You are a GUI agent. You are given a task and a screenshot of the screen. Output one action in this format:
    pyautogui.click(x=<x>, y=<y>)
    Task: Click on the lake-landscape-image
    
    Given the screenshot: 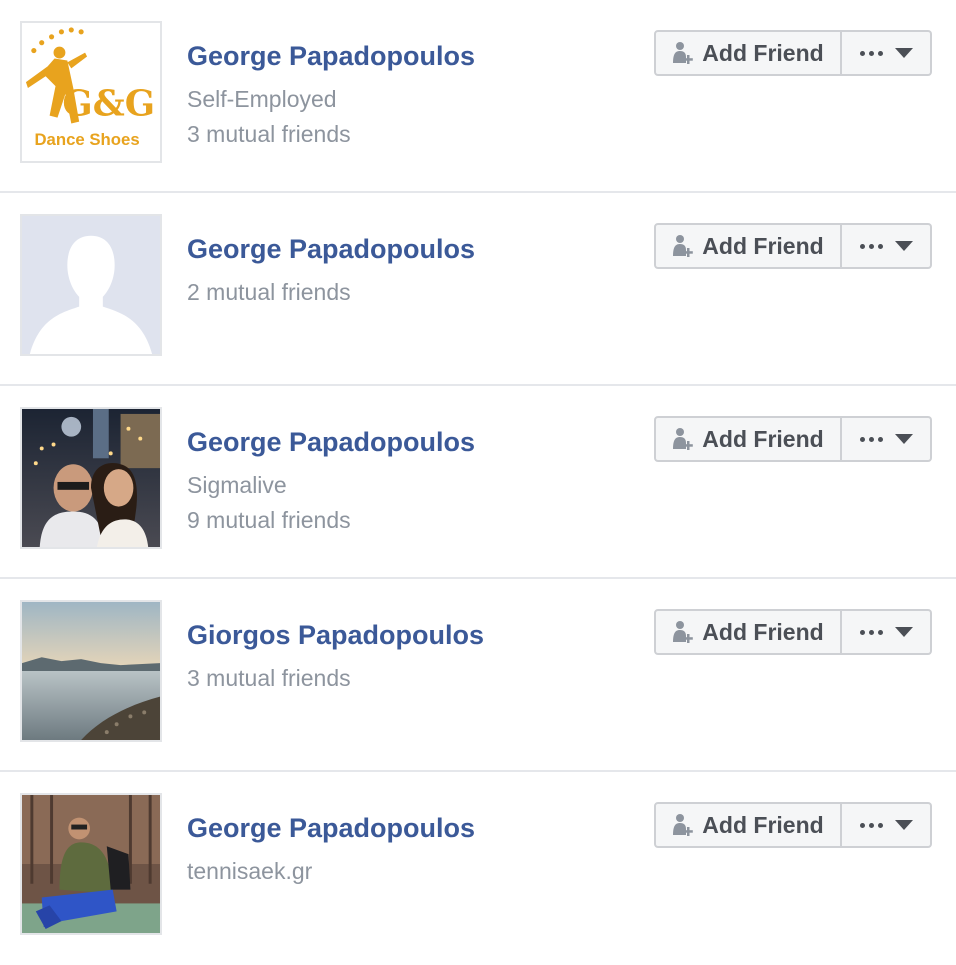 What is the action you would take?
    pyautogui.click(x=91, y=671)
    